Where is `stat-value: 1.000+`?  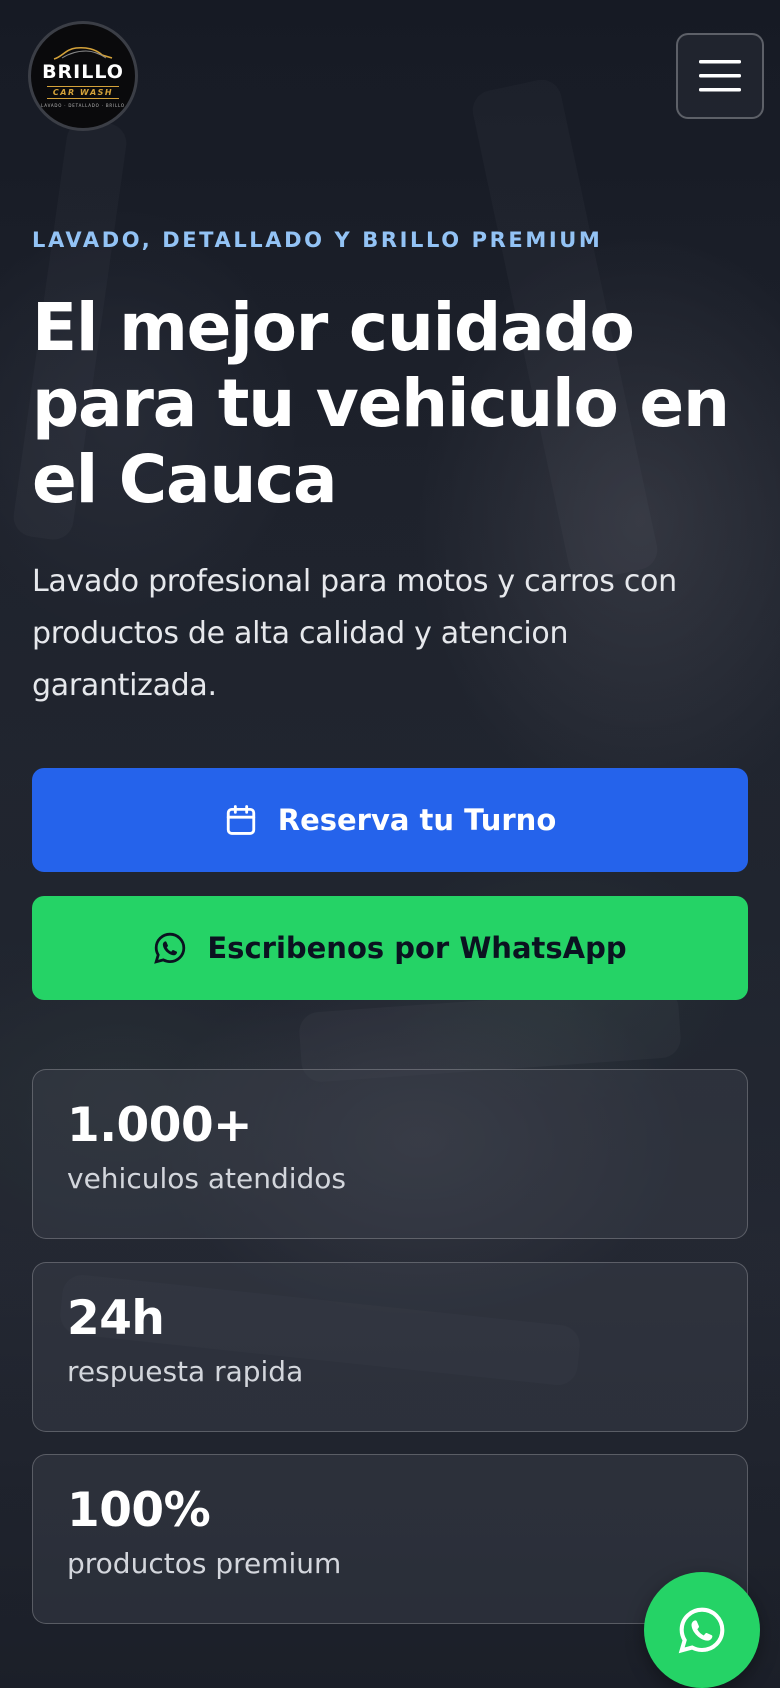
stat-value: 1.000+ is located at coordinates (160, 1125).